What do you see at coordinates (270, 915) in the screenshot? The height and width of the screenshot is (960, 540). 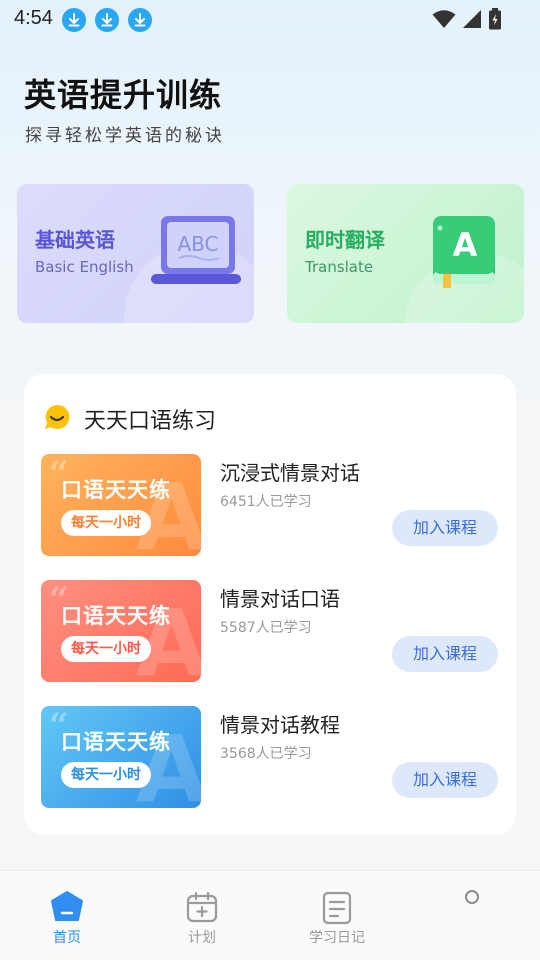 I see `bottom-nav: 首页 计划 学习日记` at bounding box center [270, 915].